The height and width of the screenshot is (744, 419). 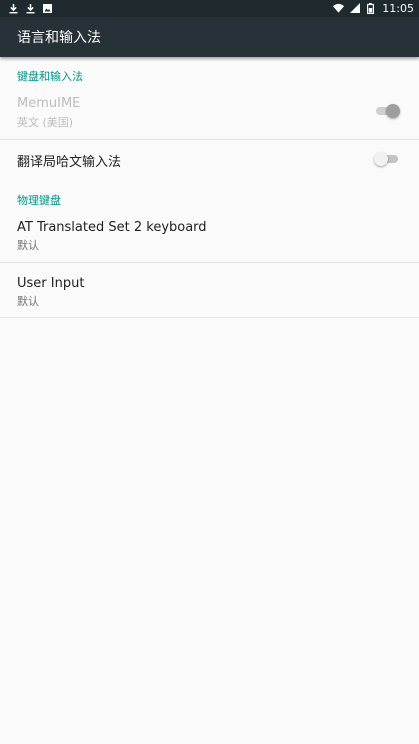 I want to click on battery-icon, so click(x=371, y=8).